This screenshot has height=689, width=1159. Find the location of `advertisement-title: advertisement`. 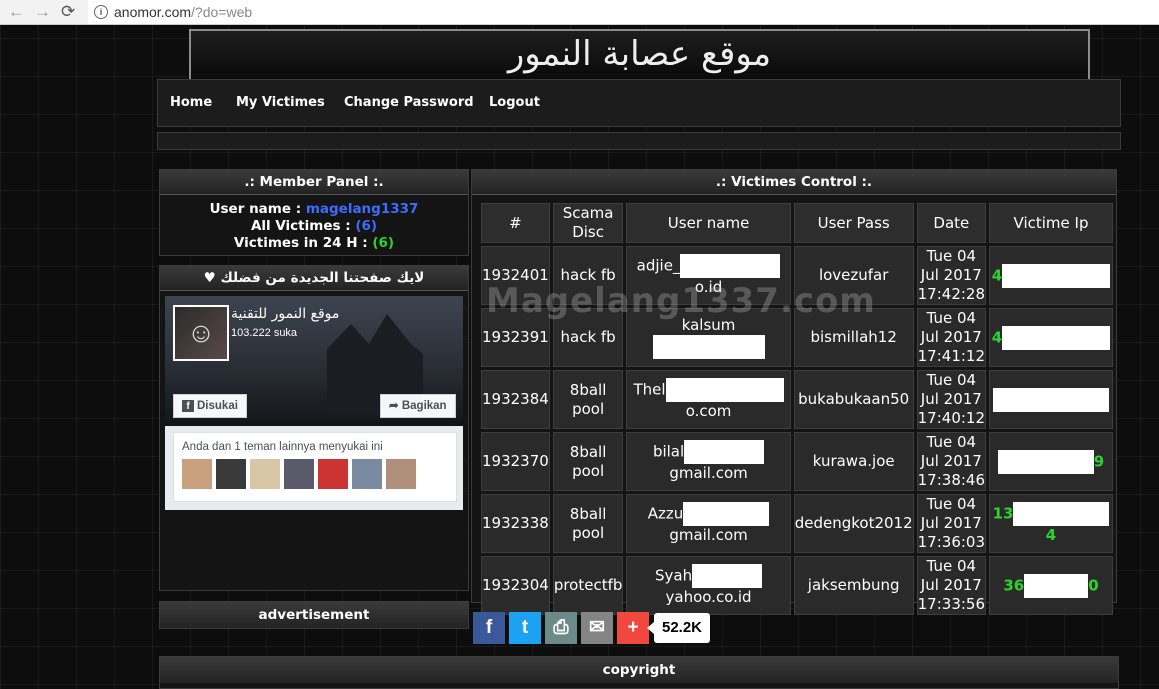

advertisement-title: advertisement is located at coordinates (314, 615).